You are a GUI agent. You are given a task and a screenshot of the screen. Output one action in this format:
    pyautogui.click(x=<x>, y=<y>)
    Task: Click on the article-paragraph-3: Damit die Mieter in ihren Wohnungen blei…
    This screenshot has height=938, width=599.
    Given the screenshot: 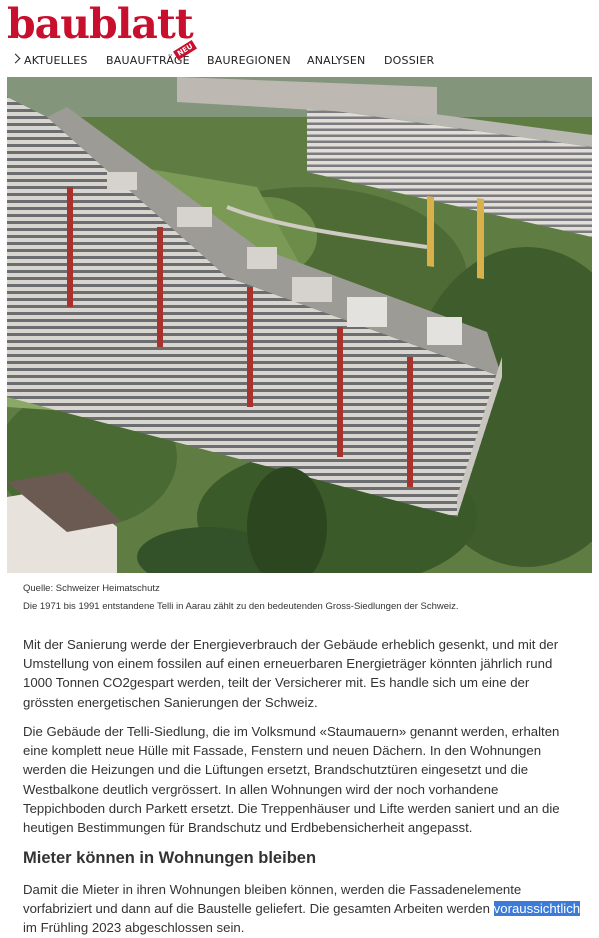 What is the action you would take?
    pyautogui.click(x=303, y=909)
    